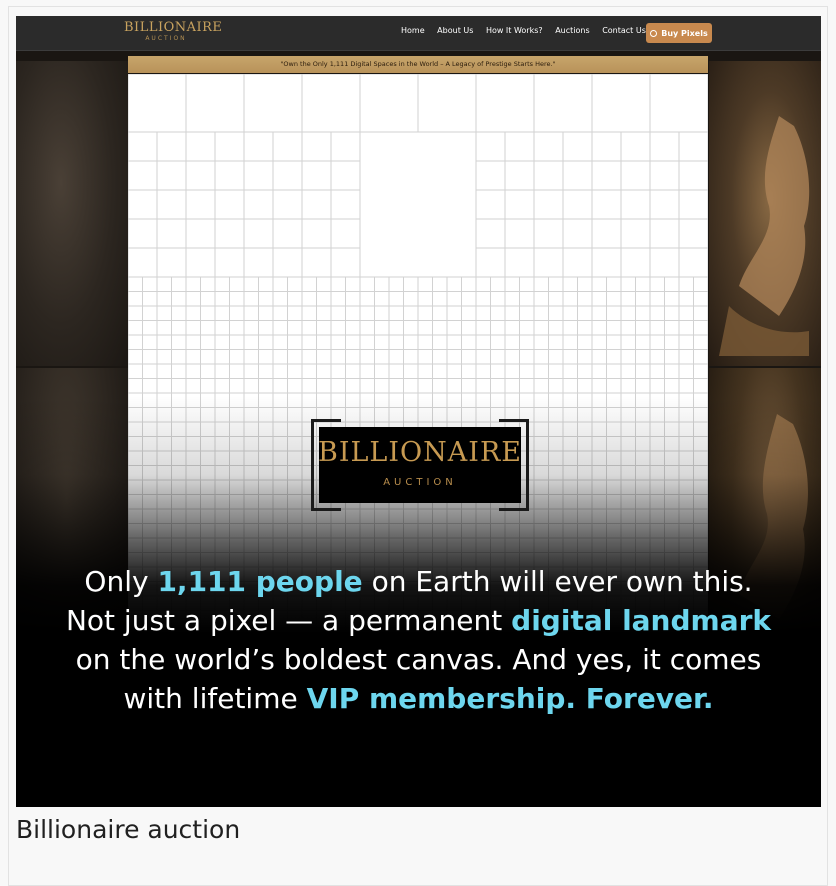  Describe the element at coordinates (420, 482) in the screenshot. I see `logo-sub: AUCTION` at that location.